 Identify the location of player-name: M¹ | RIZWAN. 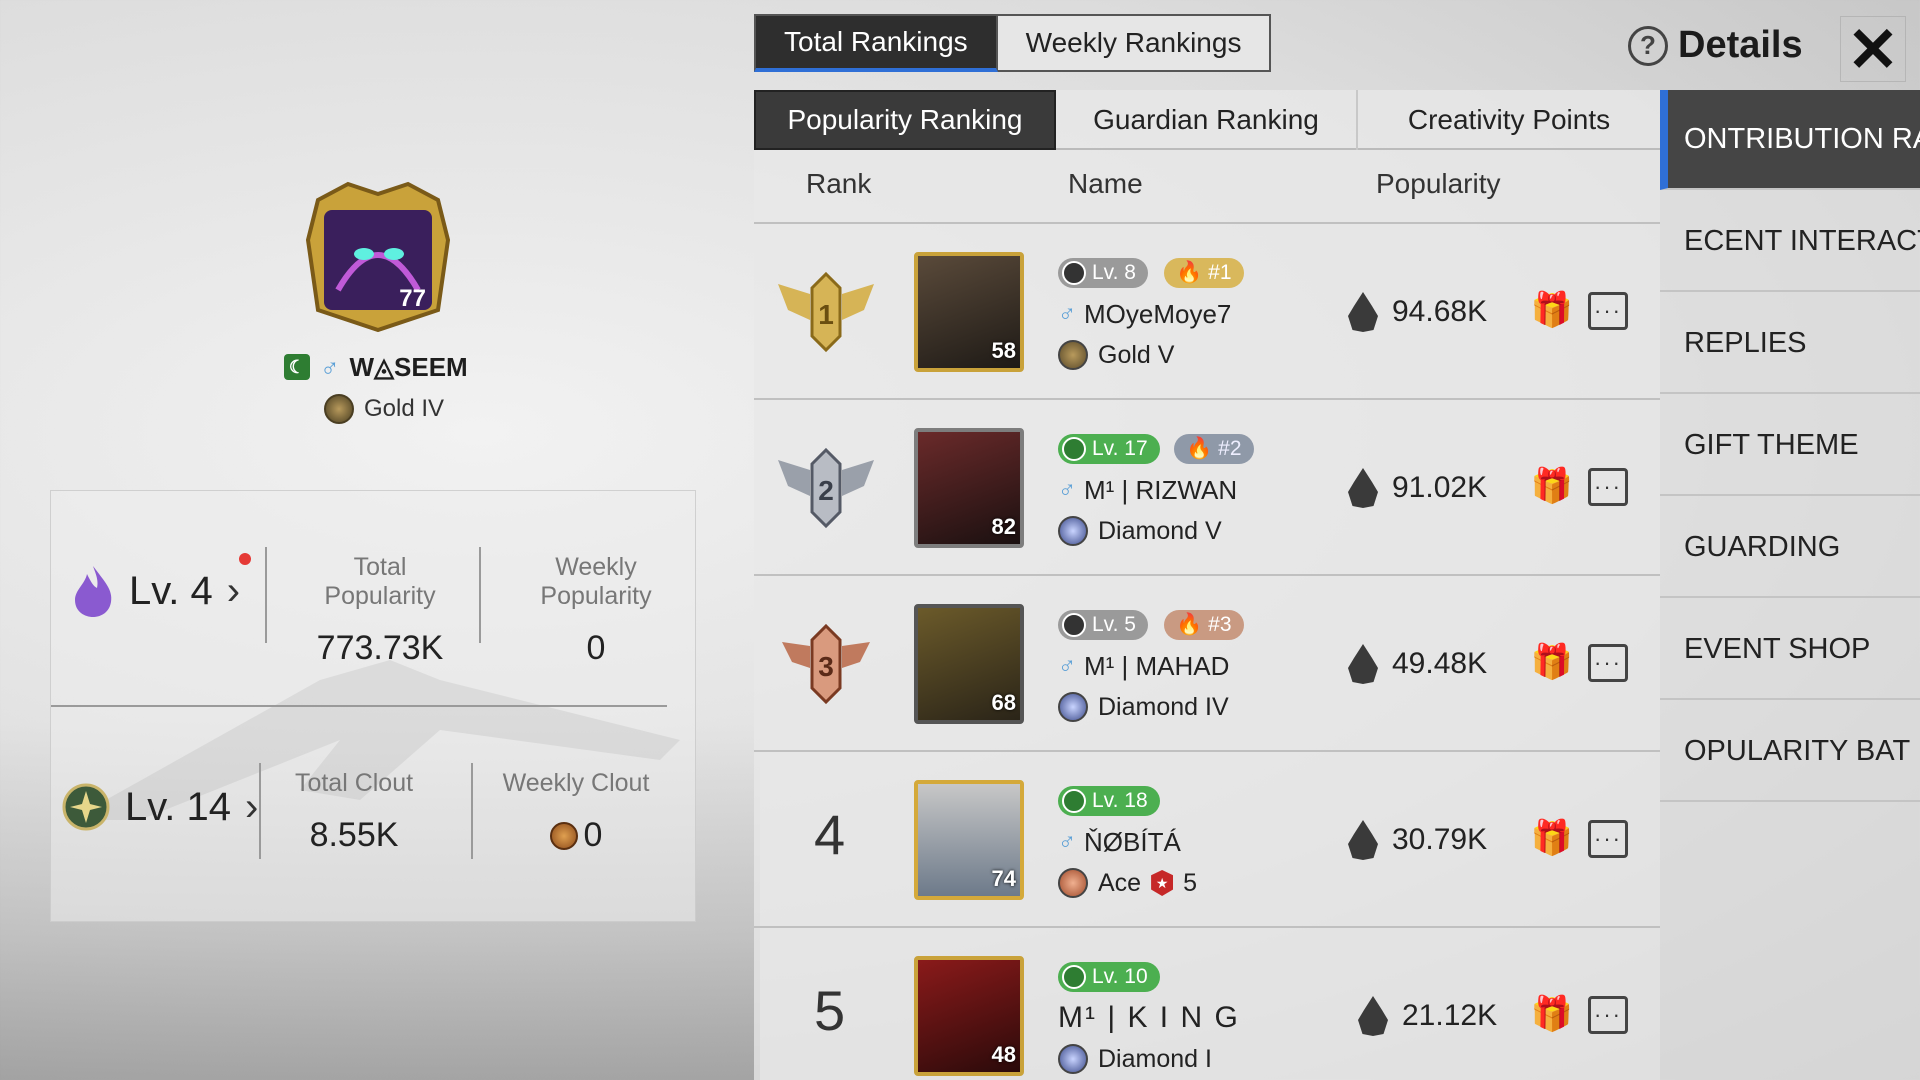
(1161, 489).